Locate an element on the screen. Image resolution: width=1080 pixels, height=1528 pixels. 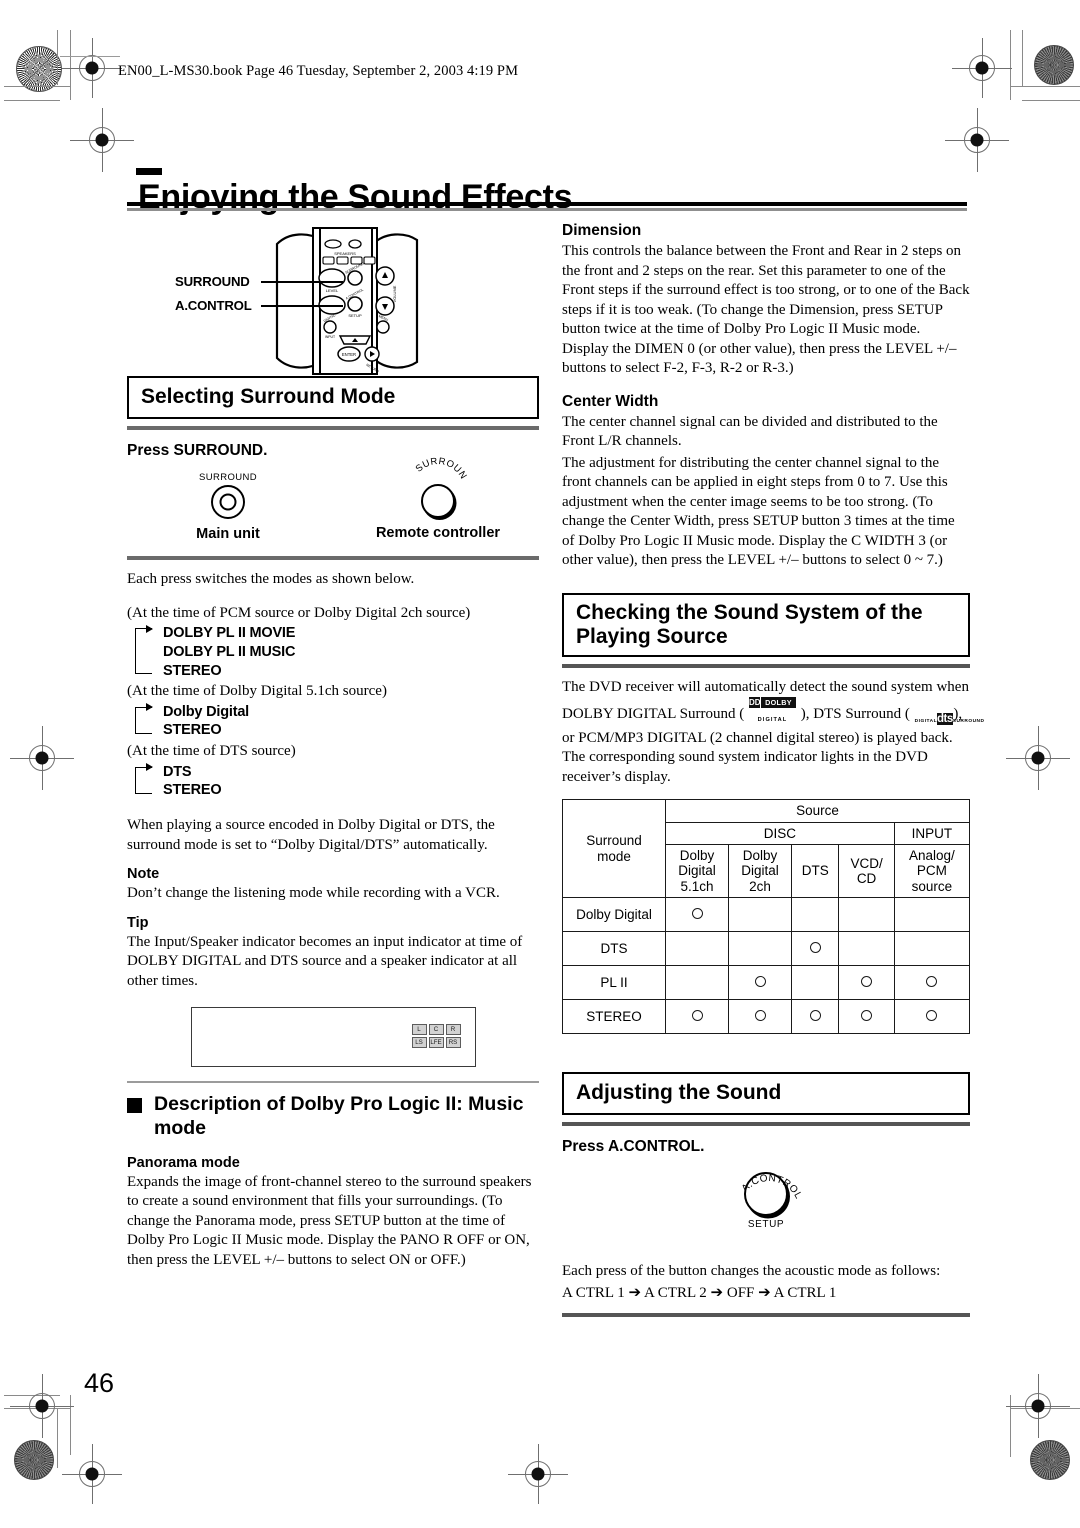
crop-line-top-left-h is located at coordinates (37, 86).